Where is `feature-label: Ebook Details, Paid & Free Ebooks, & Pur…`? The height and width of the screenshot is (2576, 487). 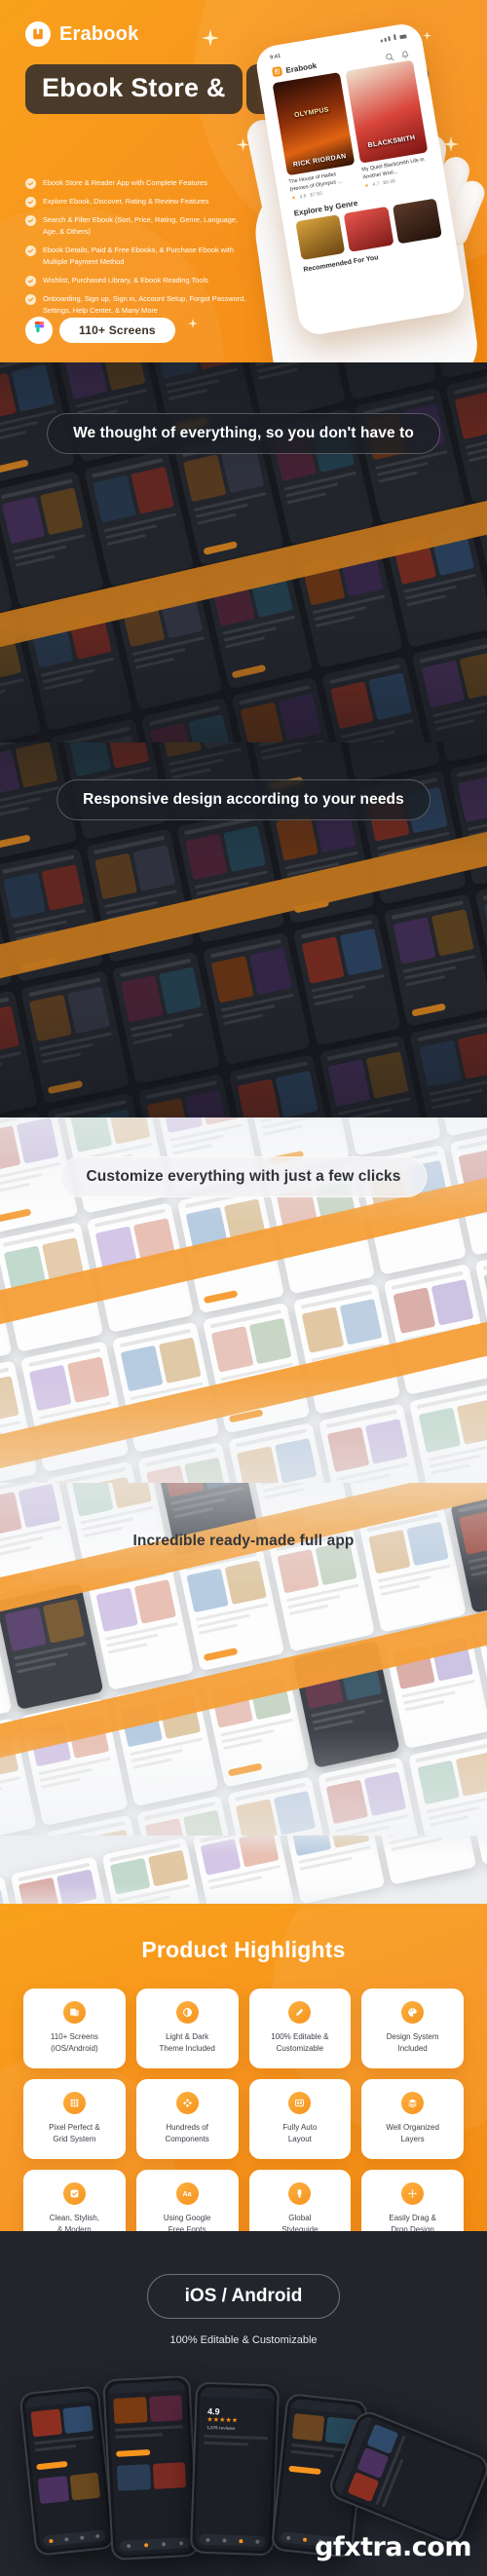 feature-label: Ebook Details, Paid & Free Ebooks, & Pur… is located at coordinates (138, 255).